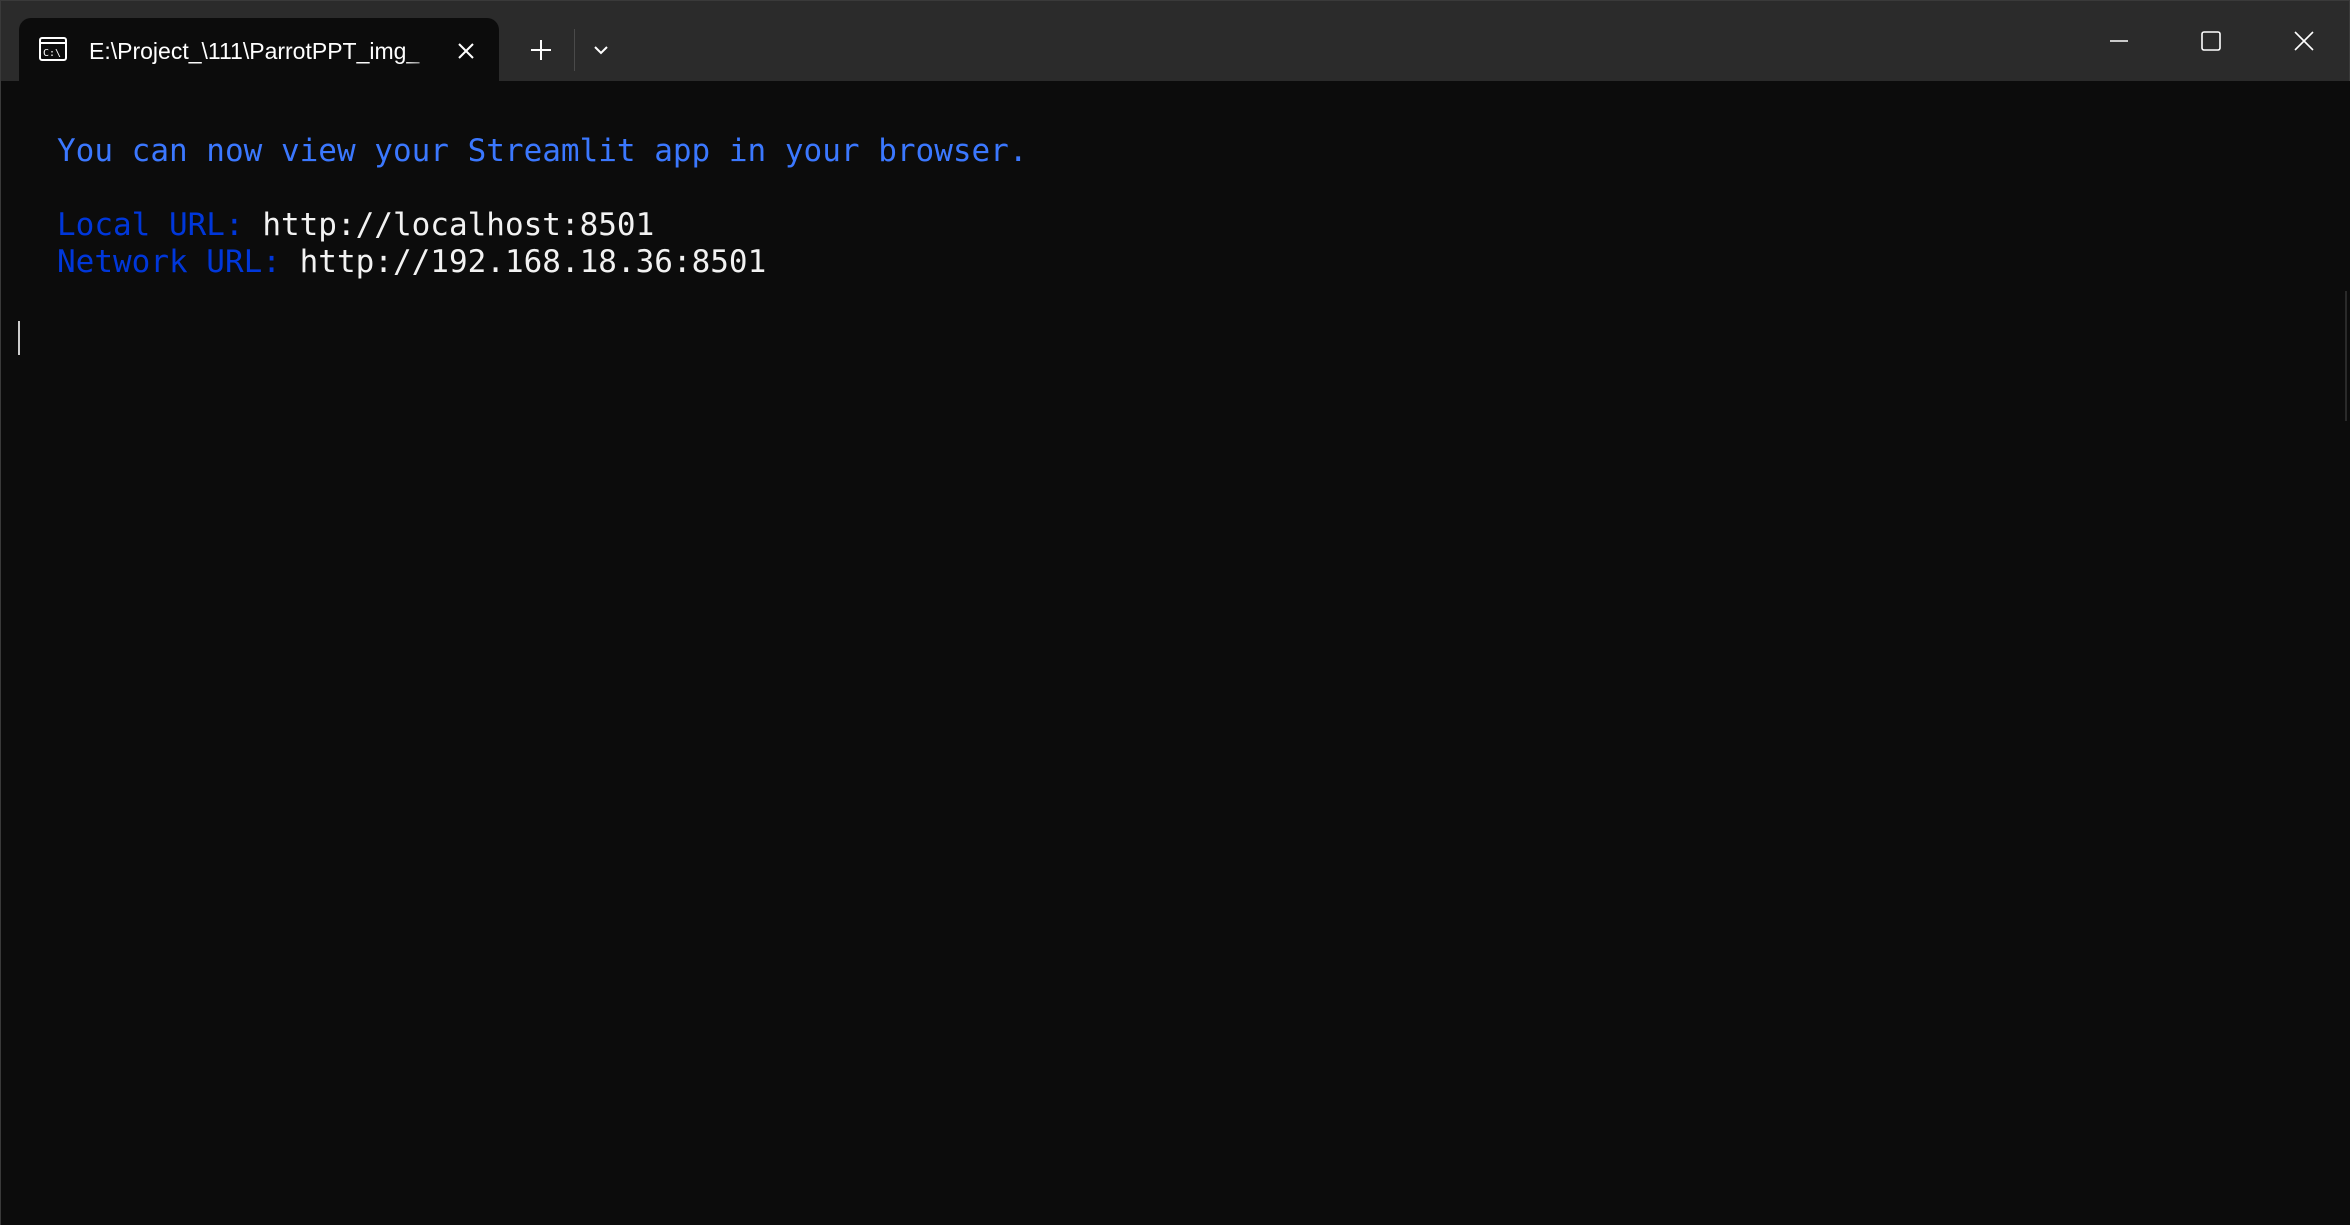  What do you see at coordinates (574, 50) in the screenshot?
I see `tab-separator` at bounding box center [574, 50].